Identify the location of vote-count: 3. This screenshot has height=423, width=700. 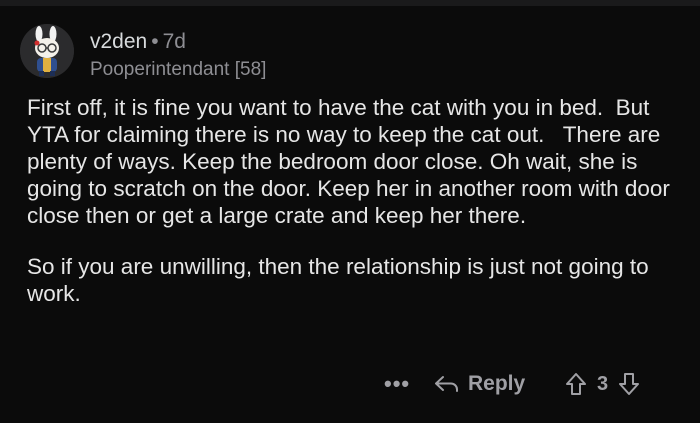
(603, 383).